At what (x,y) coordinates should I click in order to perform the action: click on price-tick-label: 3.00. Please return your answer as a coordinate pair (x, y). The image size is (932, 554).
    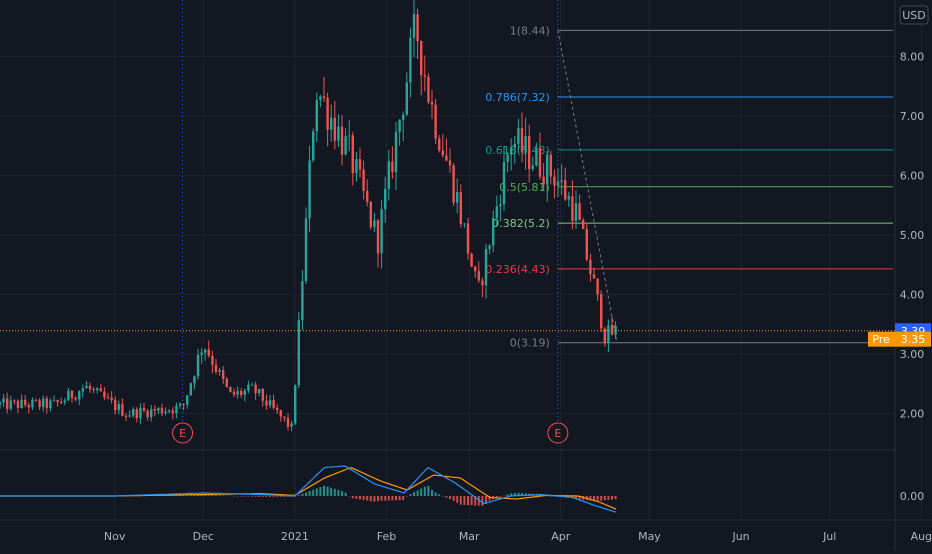
    Looking at the image, I should click on (912, 354).